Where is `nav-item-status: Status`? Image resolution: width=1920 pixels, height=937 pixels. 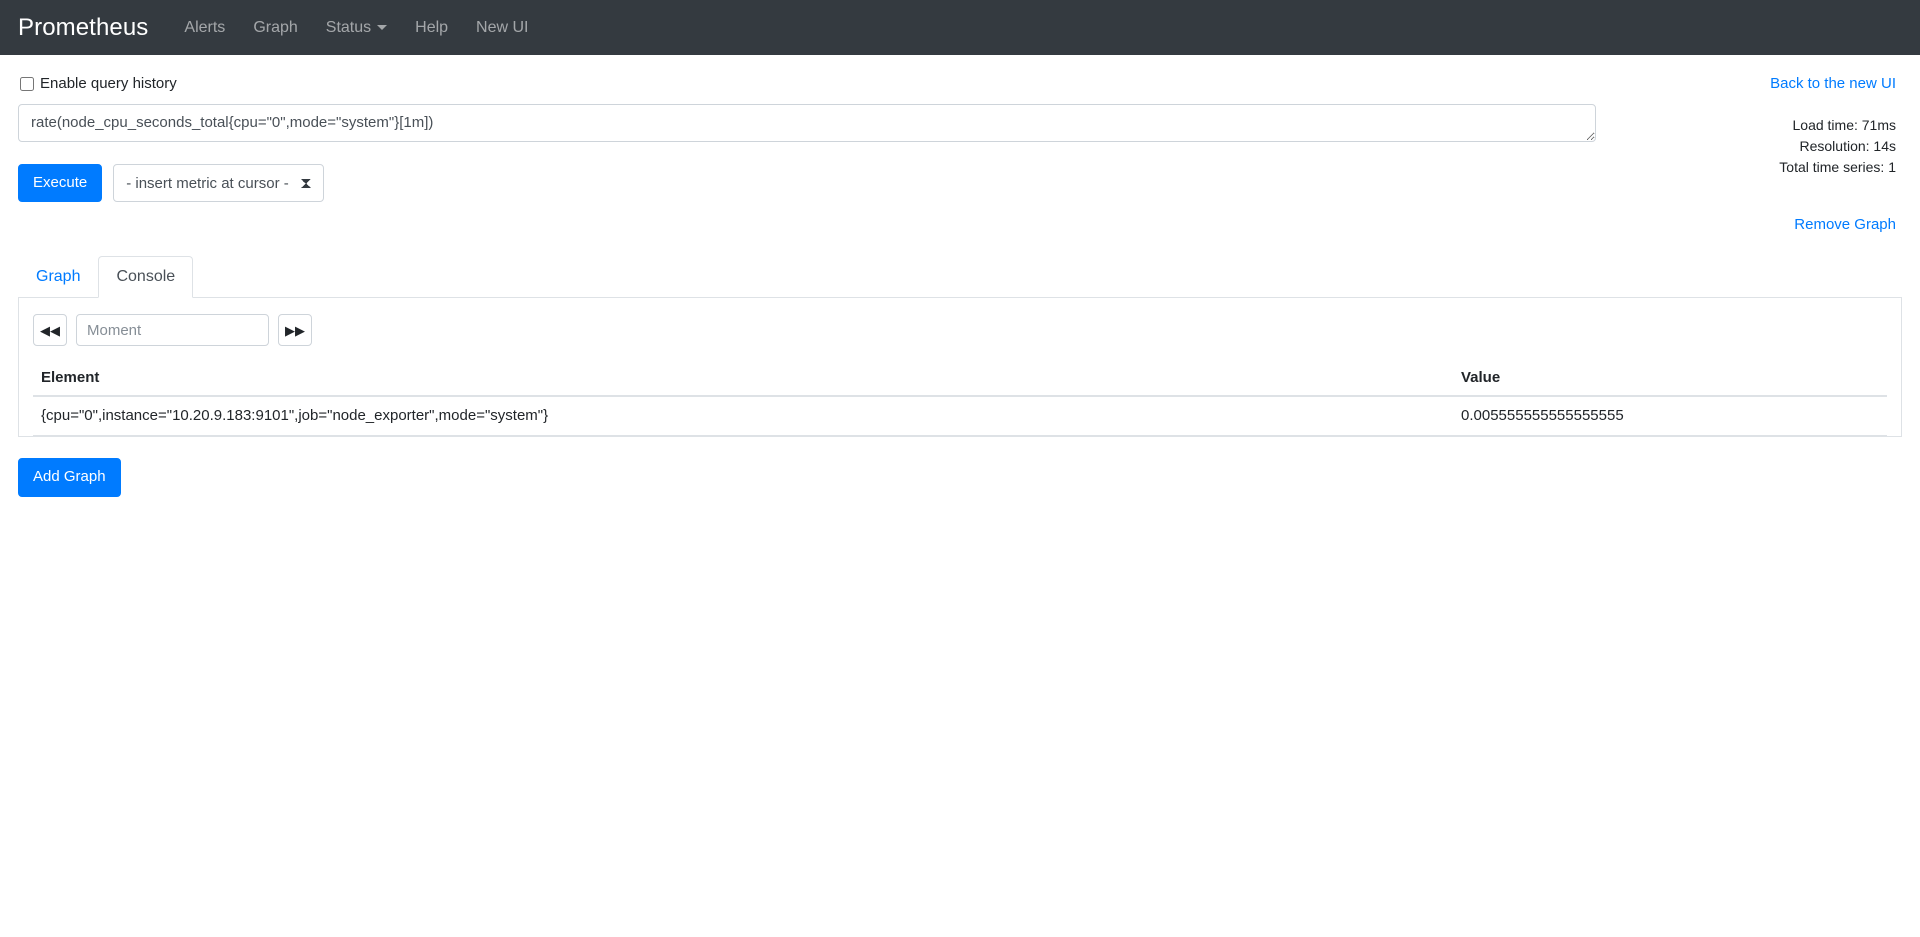 nav-item-status: Status is located at coordinates (356, 28).